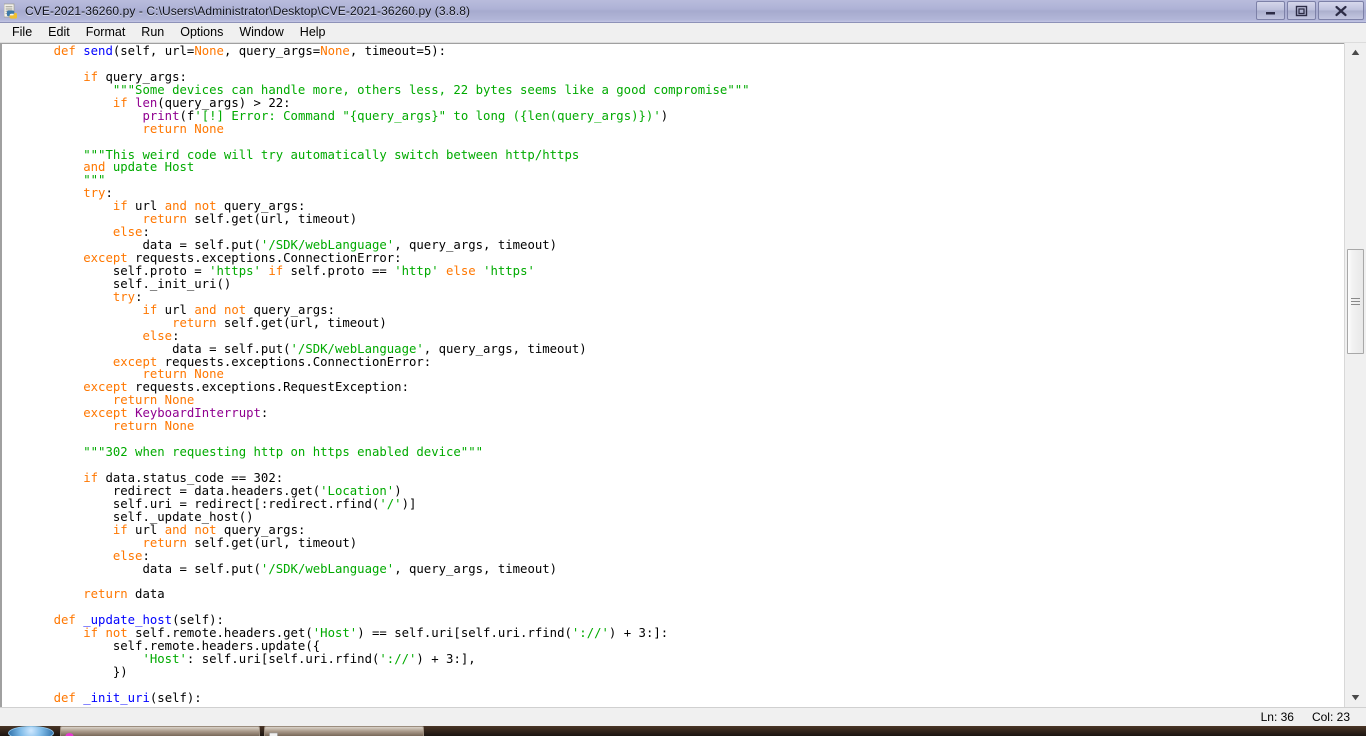  What do you see at coordinates (202, 503) in the screenshot?
I see `code-token: self.uri = redirect[:redirect.rfind(` at bounding box center [202, 503].